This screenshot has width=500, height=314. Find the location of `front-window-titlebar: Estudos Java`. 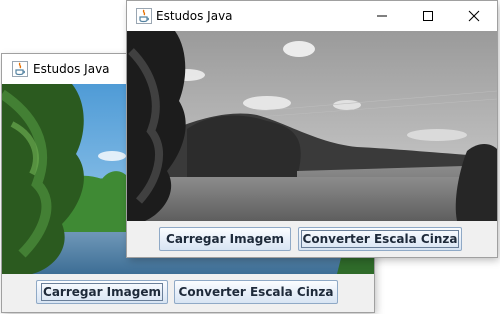

front-window-titlebar: Estudos Java is located at coordinates (312, 16).